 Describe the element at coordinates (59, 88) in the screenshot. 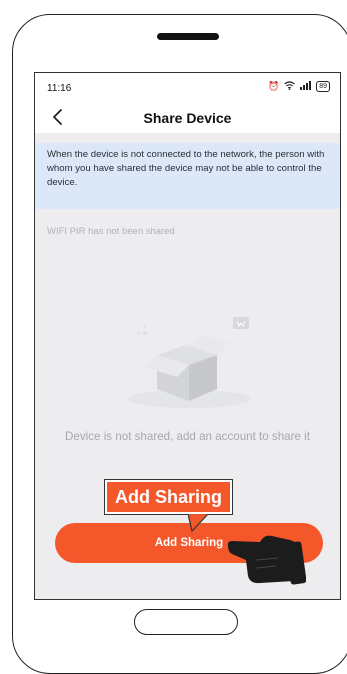

I see `status-time: 11:16` at that location.